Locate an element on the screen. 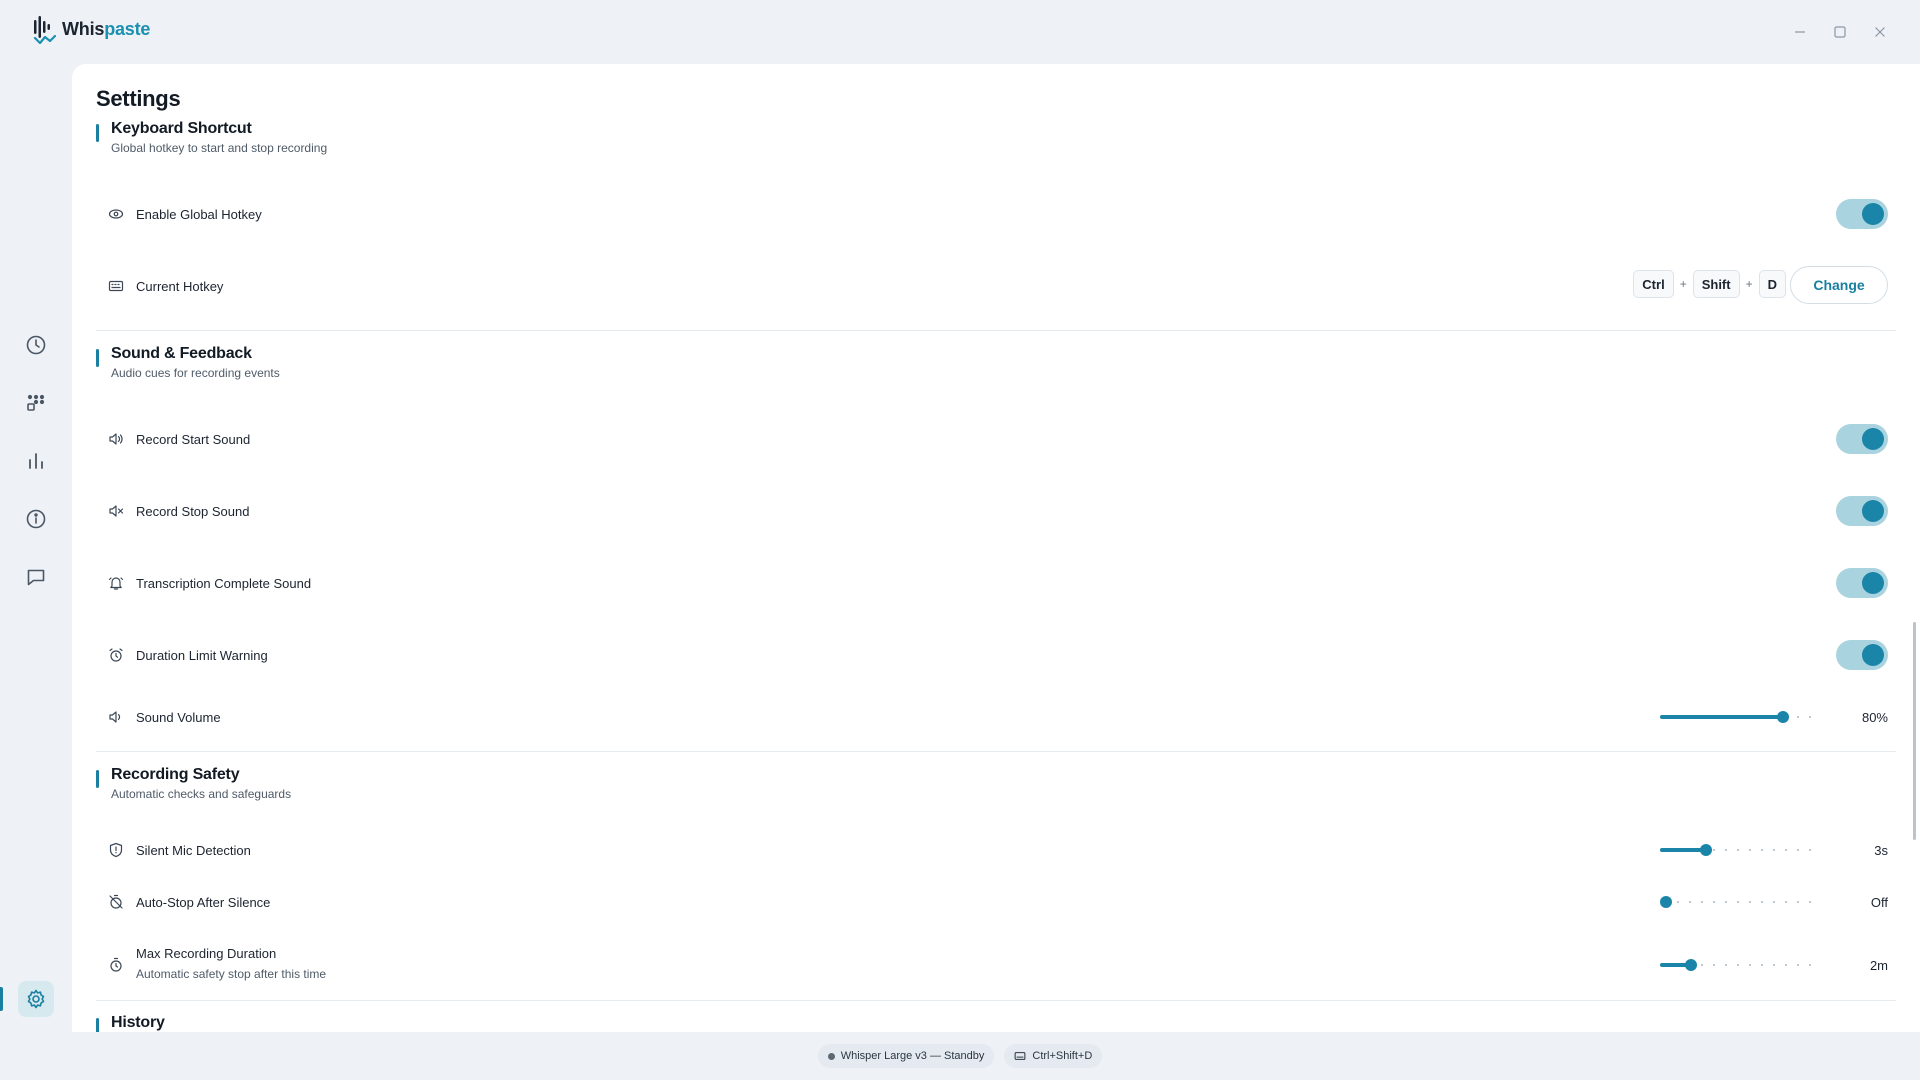 Image resolution: width=1920 pixels, height=1080 pixels. transcription-complete-sound-toggle is located at coordinates (1862, 583).